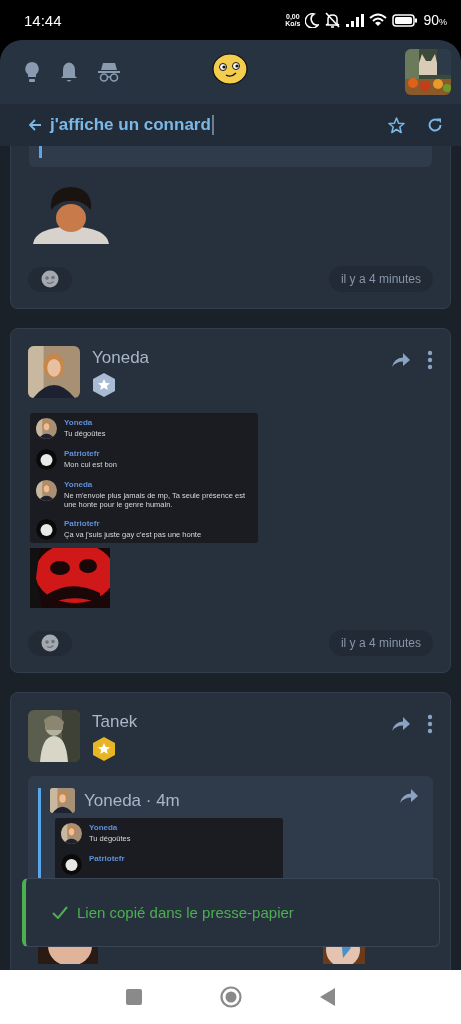 This screenshot has height=1024, width=461. Describe the element at coordinates (355, 20) in the screenshot. I see `signal-icon` at that location.